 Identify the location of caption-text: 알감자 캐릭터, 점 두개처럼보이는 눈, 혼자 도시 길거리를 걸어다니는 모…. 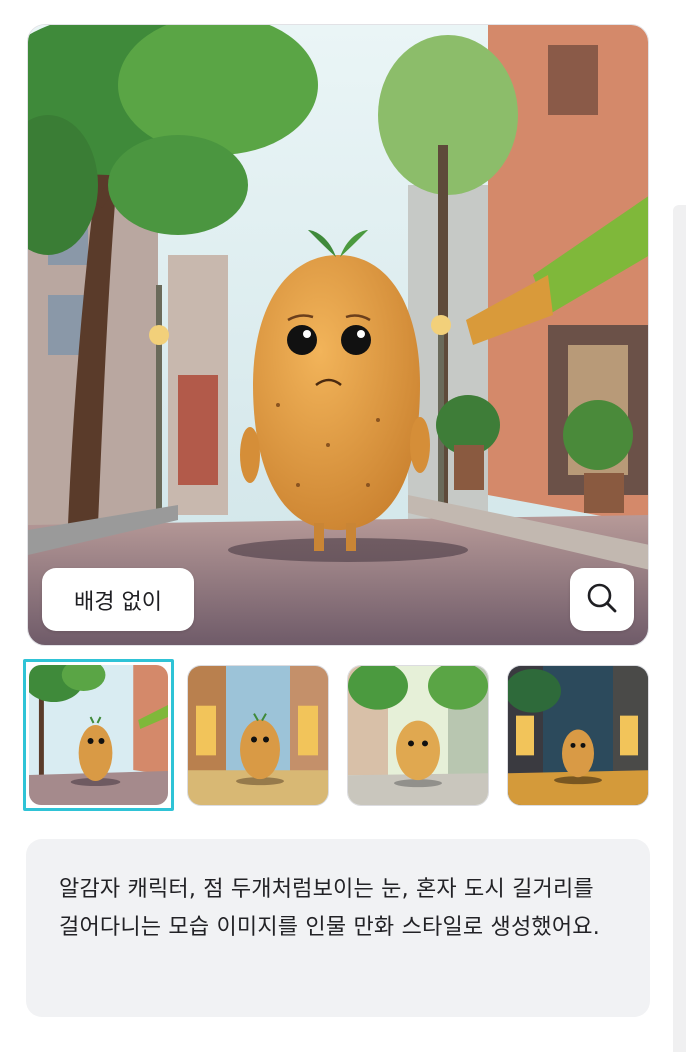
(329, 908).